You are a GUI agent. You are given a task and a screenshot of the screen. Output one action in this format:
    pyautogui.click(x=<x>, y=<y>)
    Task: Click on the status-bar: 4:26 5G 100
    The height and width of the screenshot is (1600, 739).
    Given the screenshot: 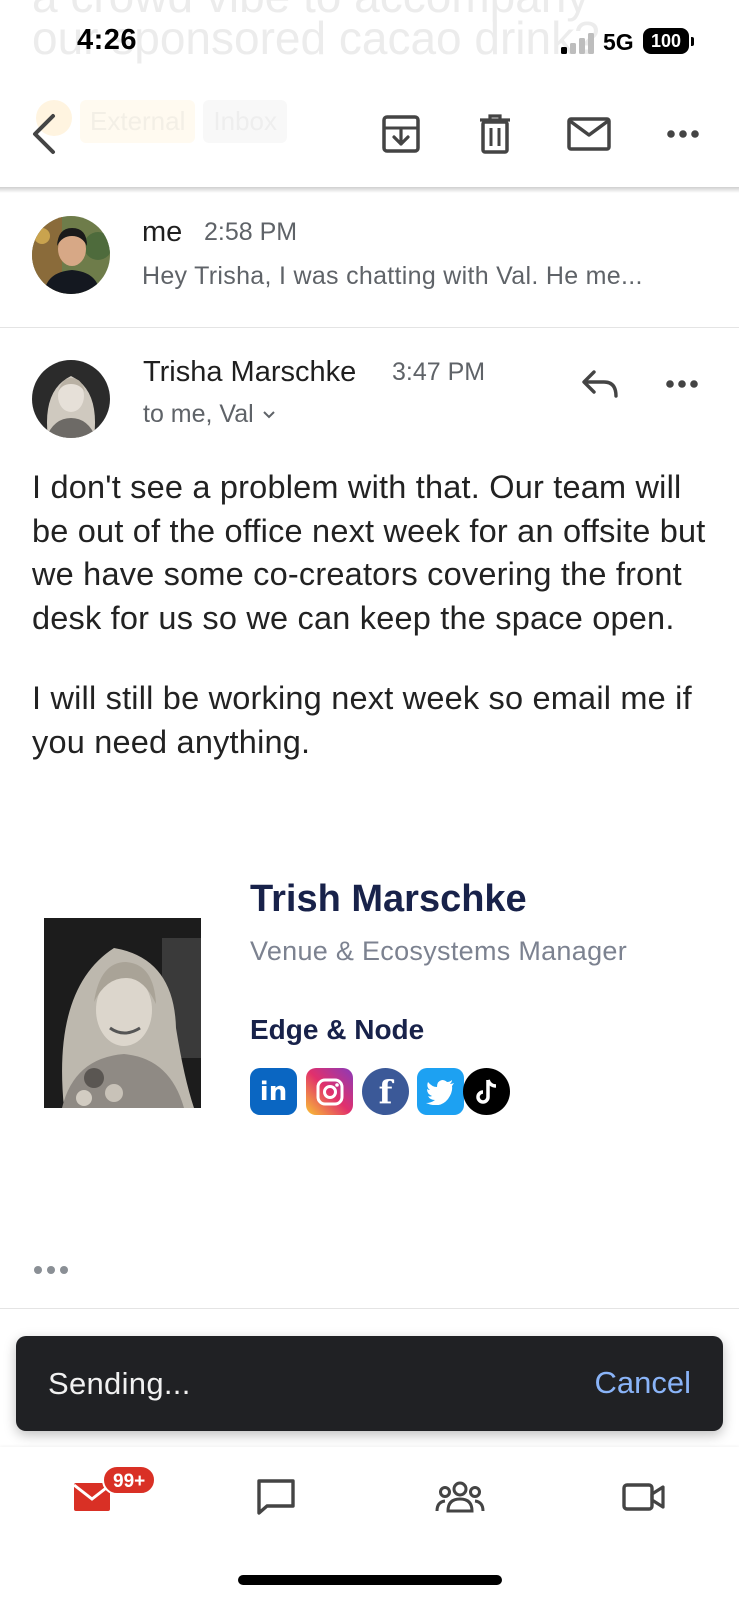 What is the action you would take?
    pyautogui.click(x=369, y=42)
    